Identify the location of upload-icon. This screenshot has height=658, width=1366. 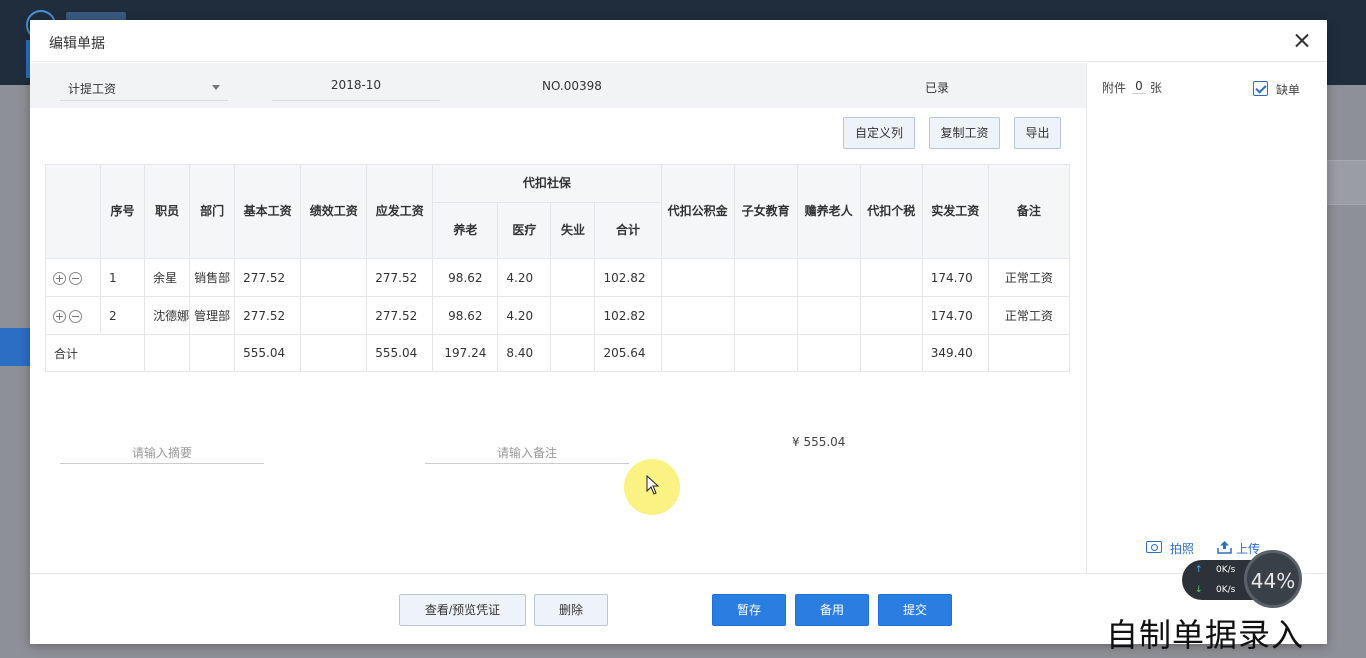
(1224, 547).